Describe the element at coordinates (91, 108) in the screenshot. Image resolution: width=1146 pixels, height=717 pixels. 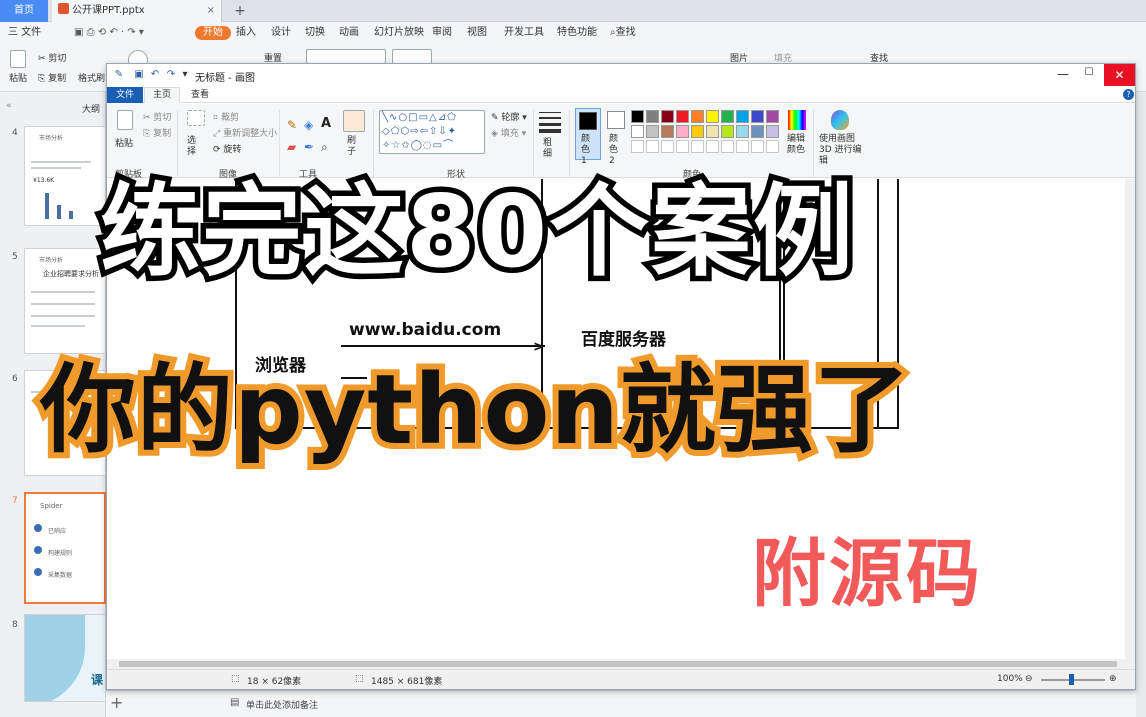
I see `outline-tab: 大纲` at that location.